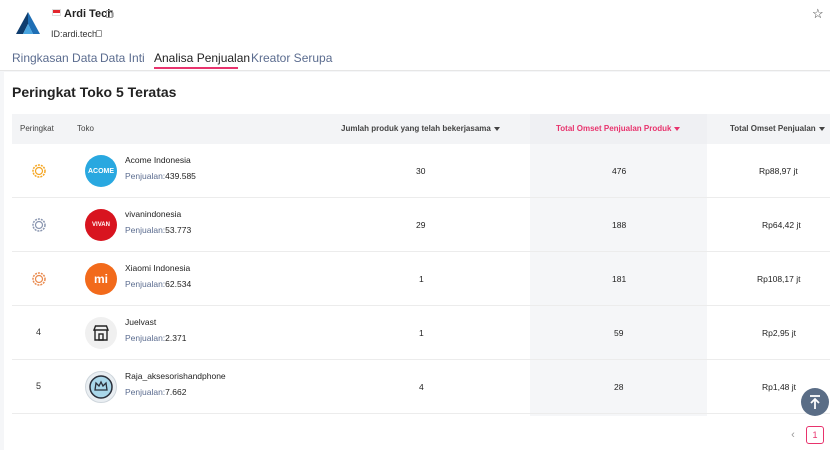 This screenshot has width=830, height=450. I want to click on copy-name-icon, so click(109, 14).